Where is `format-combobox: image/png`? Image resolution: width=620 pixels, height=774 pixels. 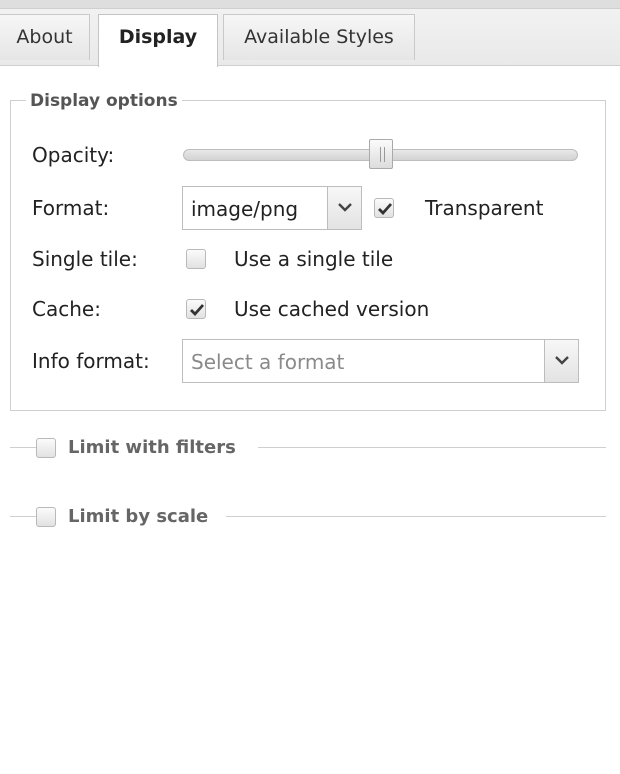 format-combobox: image/png is located at coordinates (272, 208).